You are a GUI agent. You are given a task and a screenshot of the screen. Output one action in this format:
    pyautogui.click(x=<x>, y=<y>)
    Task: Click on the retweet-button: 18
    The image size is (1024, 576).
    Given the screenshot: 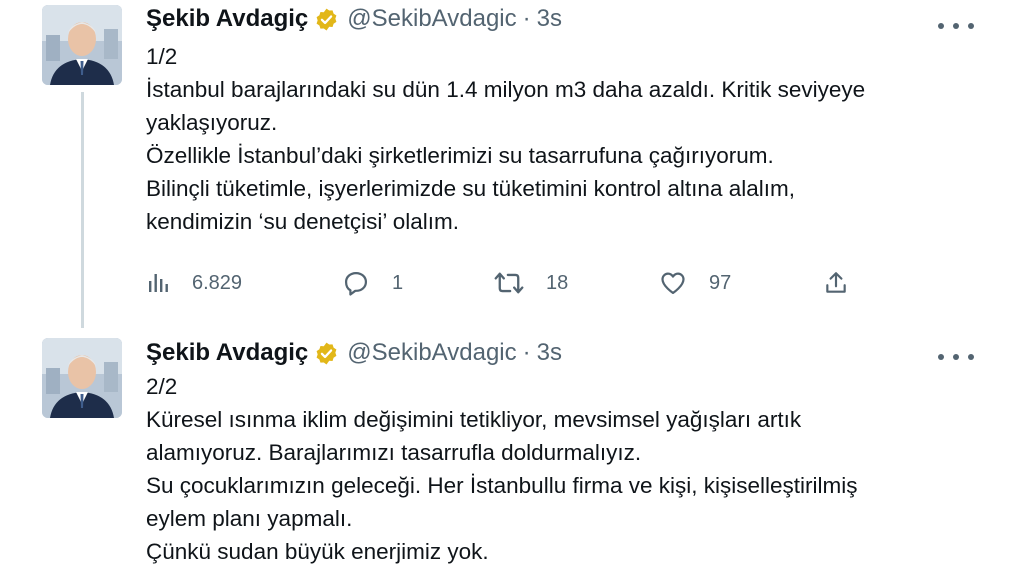 What is the action you would take?
    pyautogui.click(x=531, y=283)
    